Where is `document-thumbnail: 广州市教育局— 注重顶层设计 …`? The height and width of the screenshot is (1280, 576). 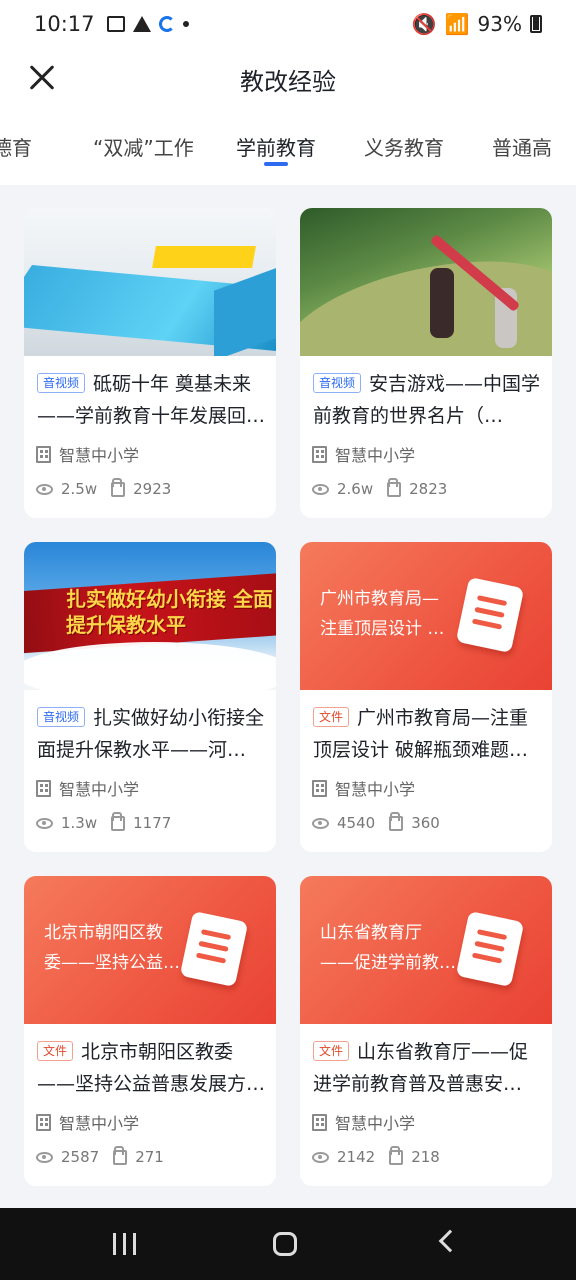 document-thumbnail: 广州市教育局— 注重顶层设计 … is located at coordinates (426, 616).